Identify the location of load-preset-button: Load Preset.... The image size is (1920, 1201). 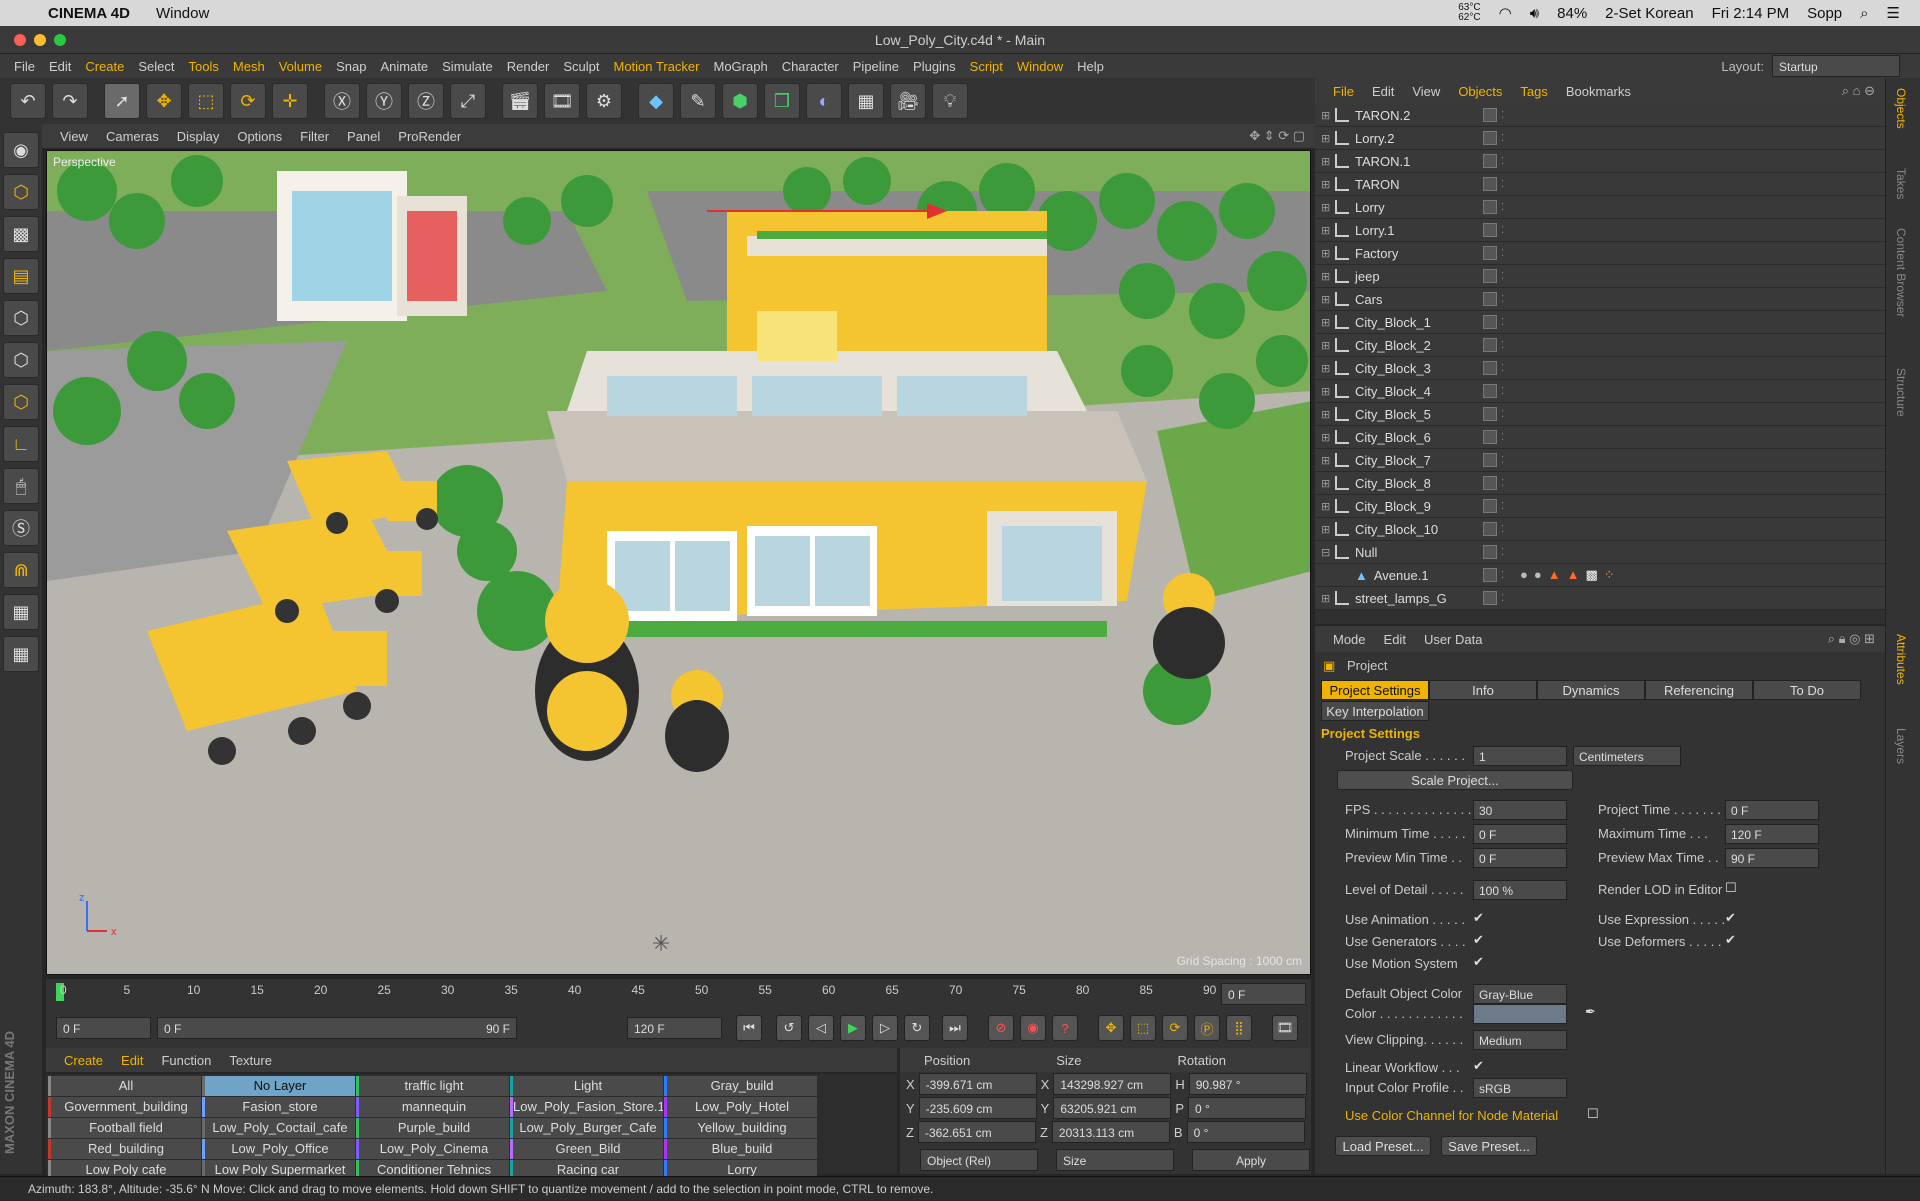
(1383, 1146).